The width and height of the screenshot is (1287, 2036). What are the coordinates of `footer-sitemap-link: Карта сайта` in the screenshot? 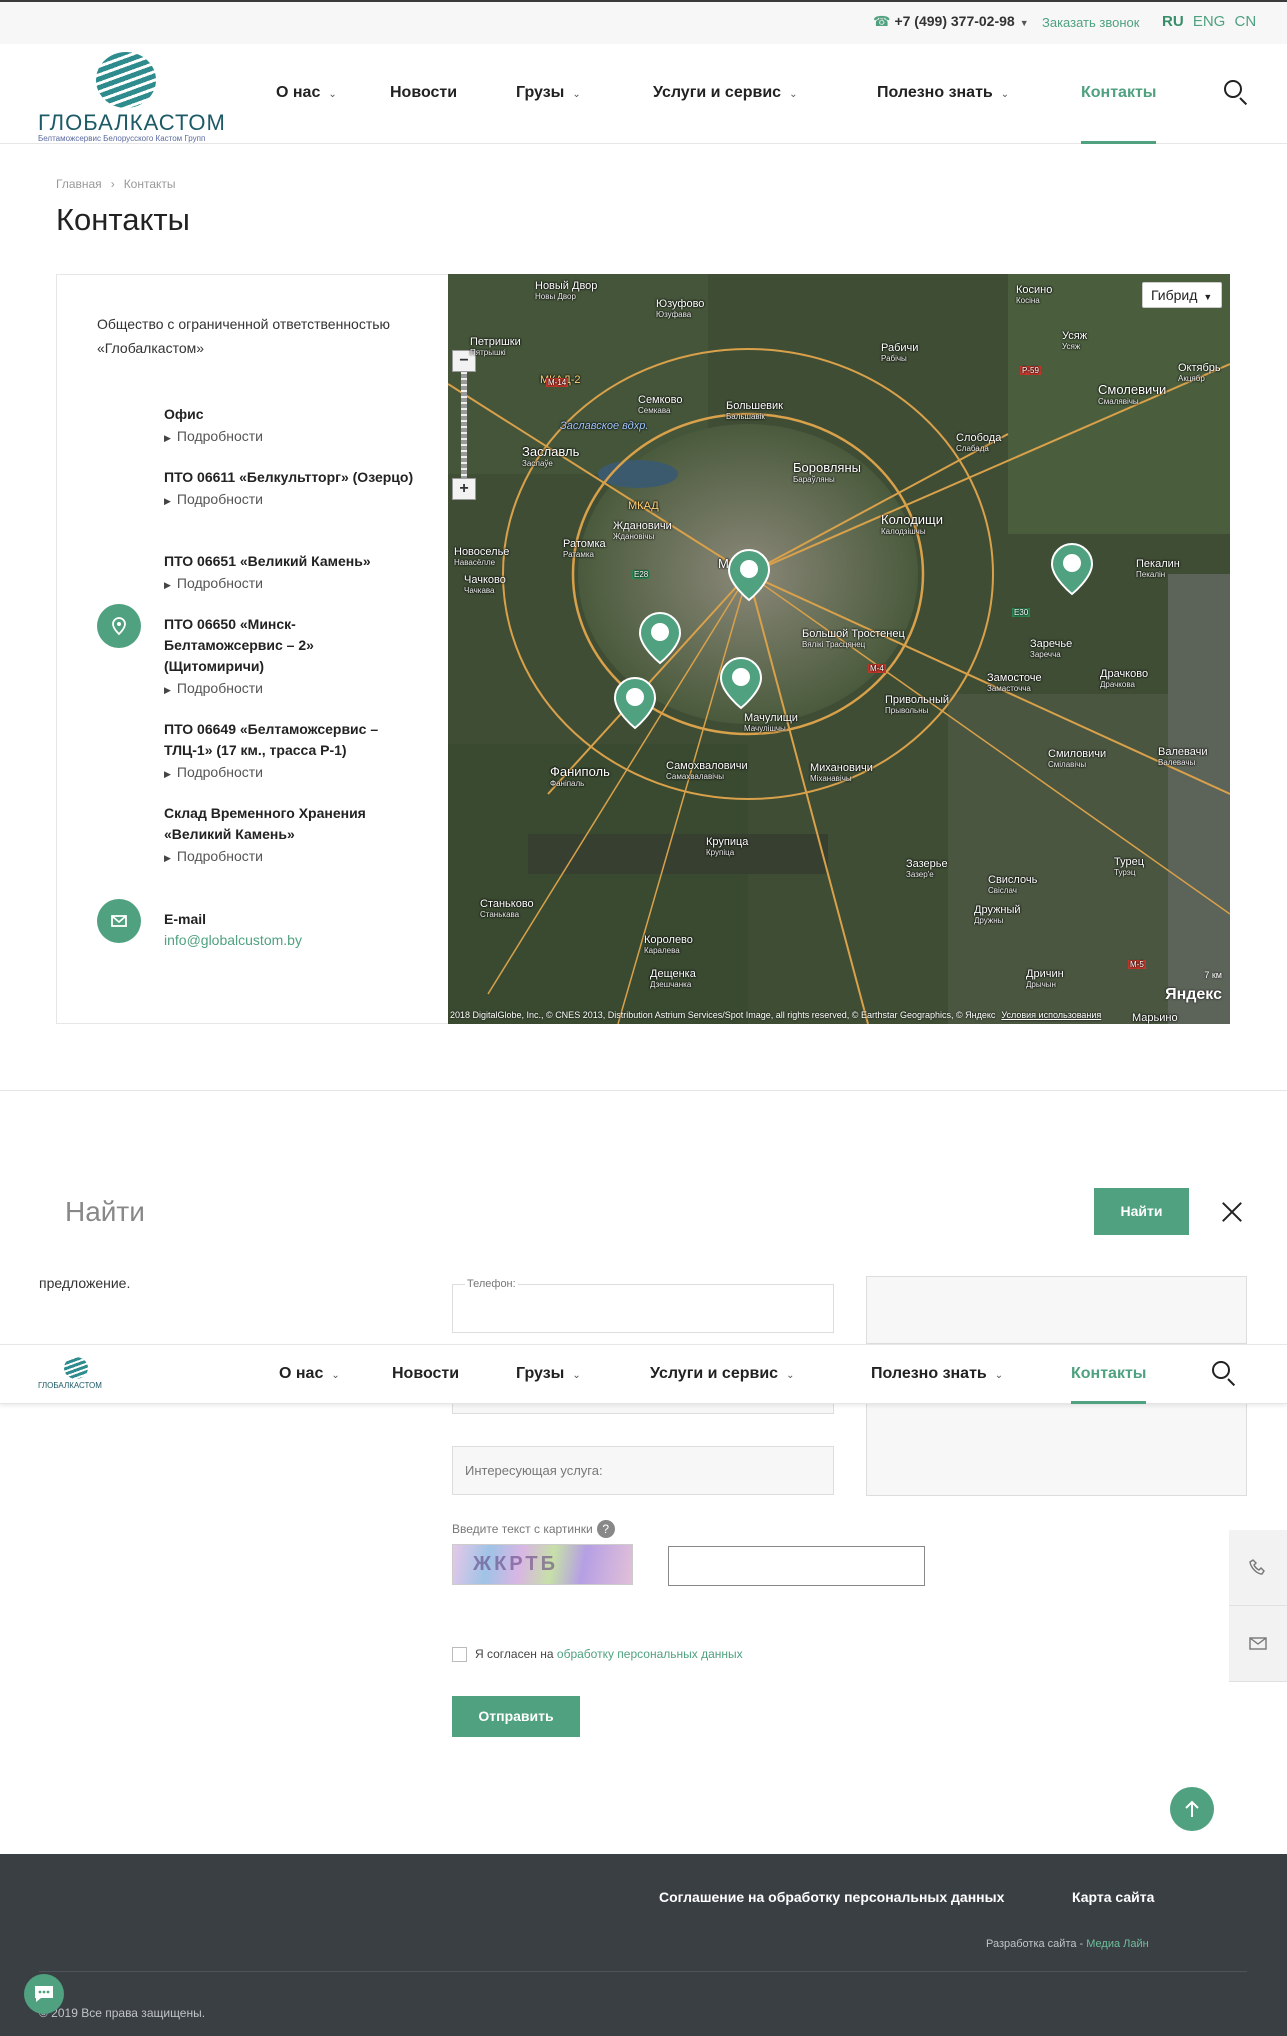 It's located at (1113, 1897).